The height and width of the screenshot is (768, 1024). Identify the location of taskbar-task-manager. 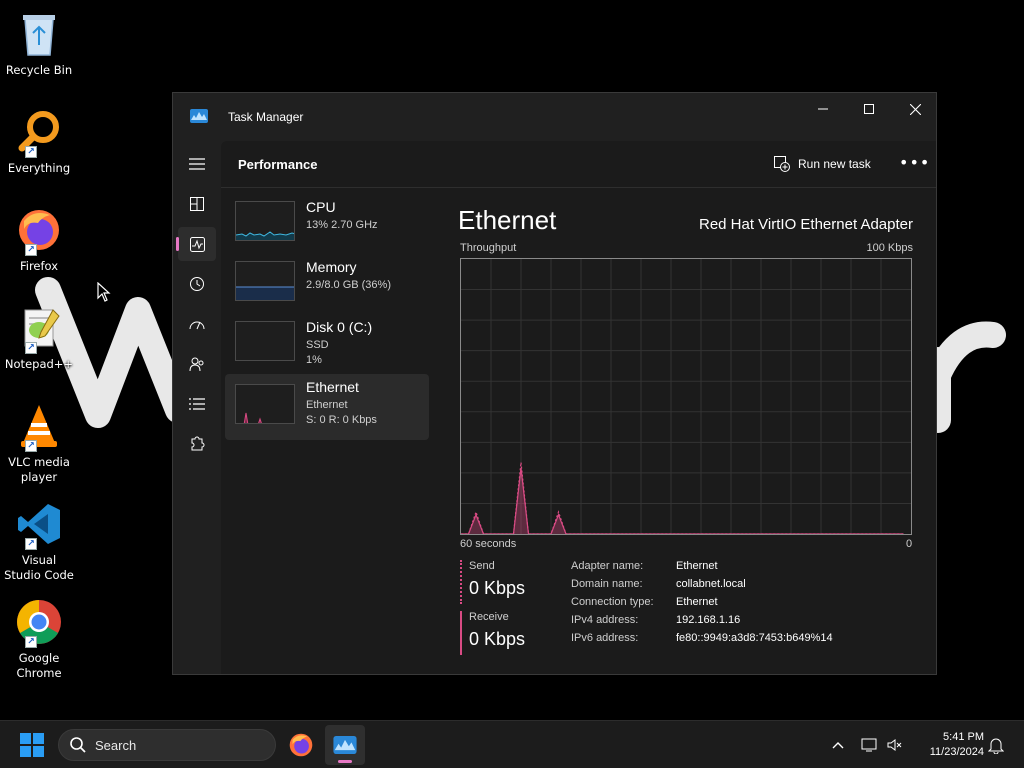
(345, 745).